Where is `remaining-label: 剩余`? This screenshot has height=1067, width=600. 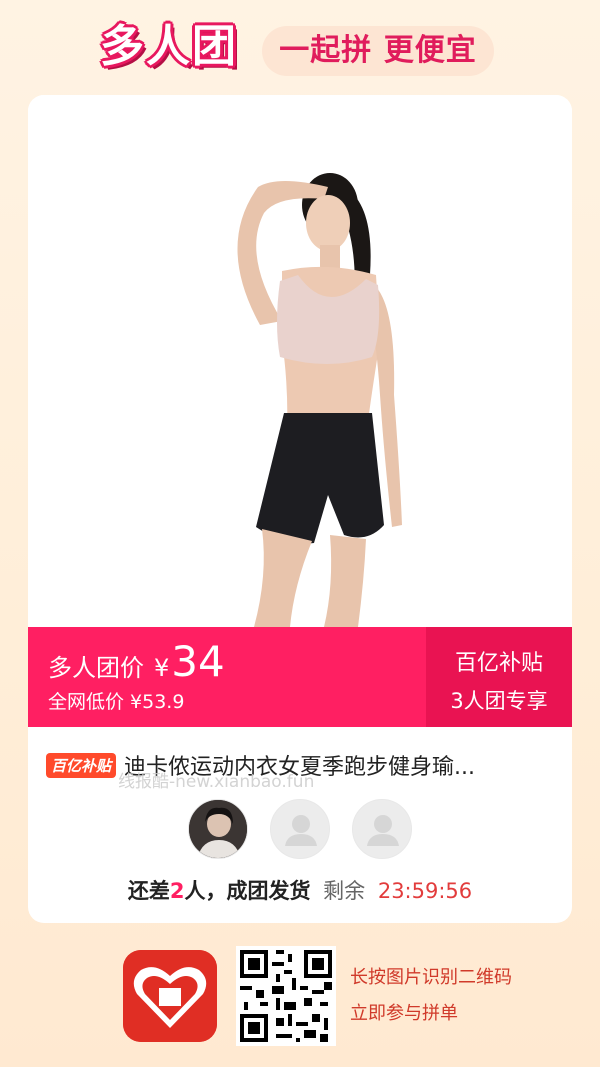
remaining-label: 剩余 is located at coordinates (344, 891).